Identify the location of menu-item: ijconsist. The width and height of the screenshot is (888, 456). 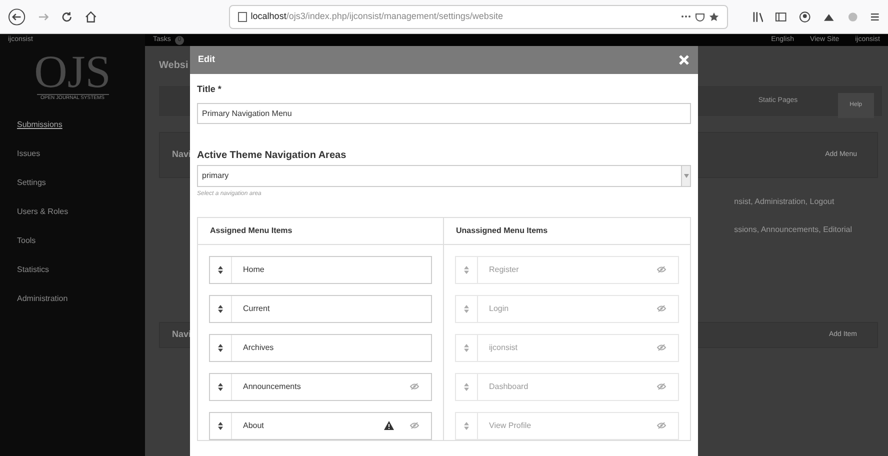
(567, 348).